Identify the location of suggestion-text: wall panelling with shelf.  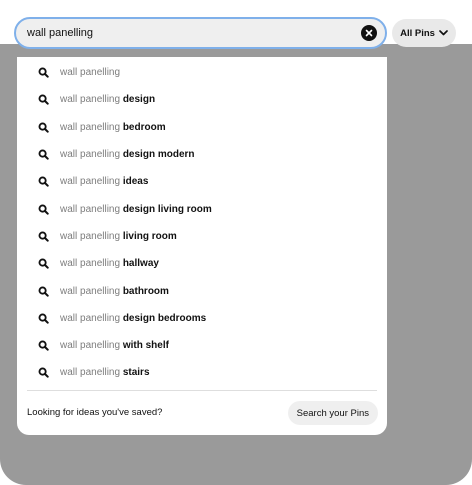
(114, 345).